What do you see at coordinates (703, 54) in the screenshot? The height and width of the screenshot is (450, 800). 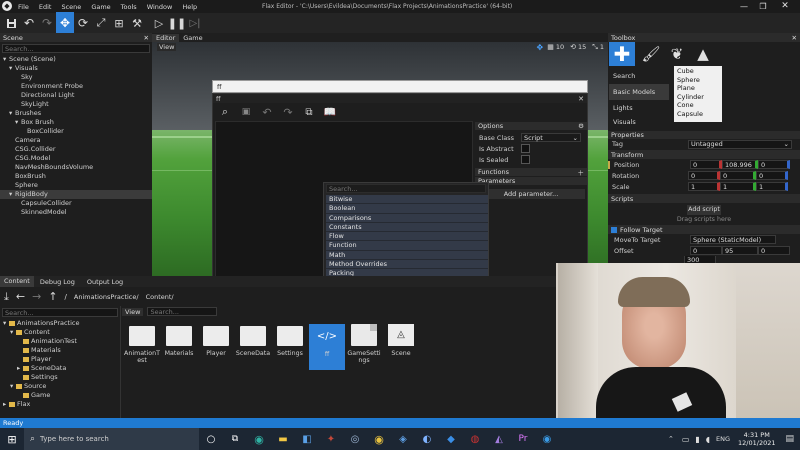 I see `terrain-icon: ▲` at bounding box center [703, 54].